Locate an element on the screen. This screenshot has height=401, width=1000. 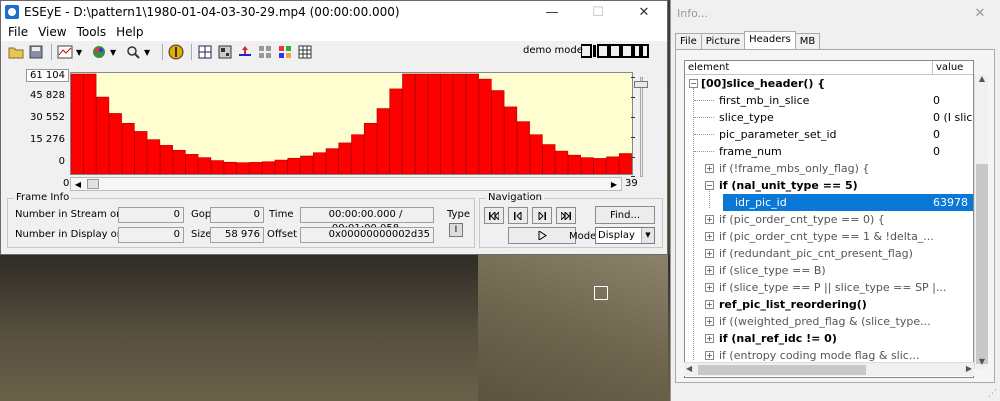
move-arrows-icon is located at coordinates (245, 52).